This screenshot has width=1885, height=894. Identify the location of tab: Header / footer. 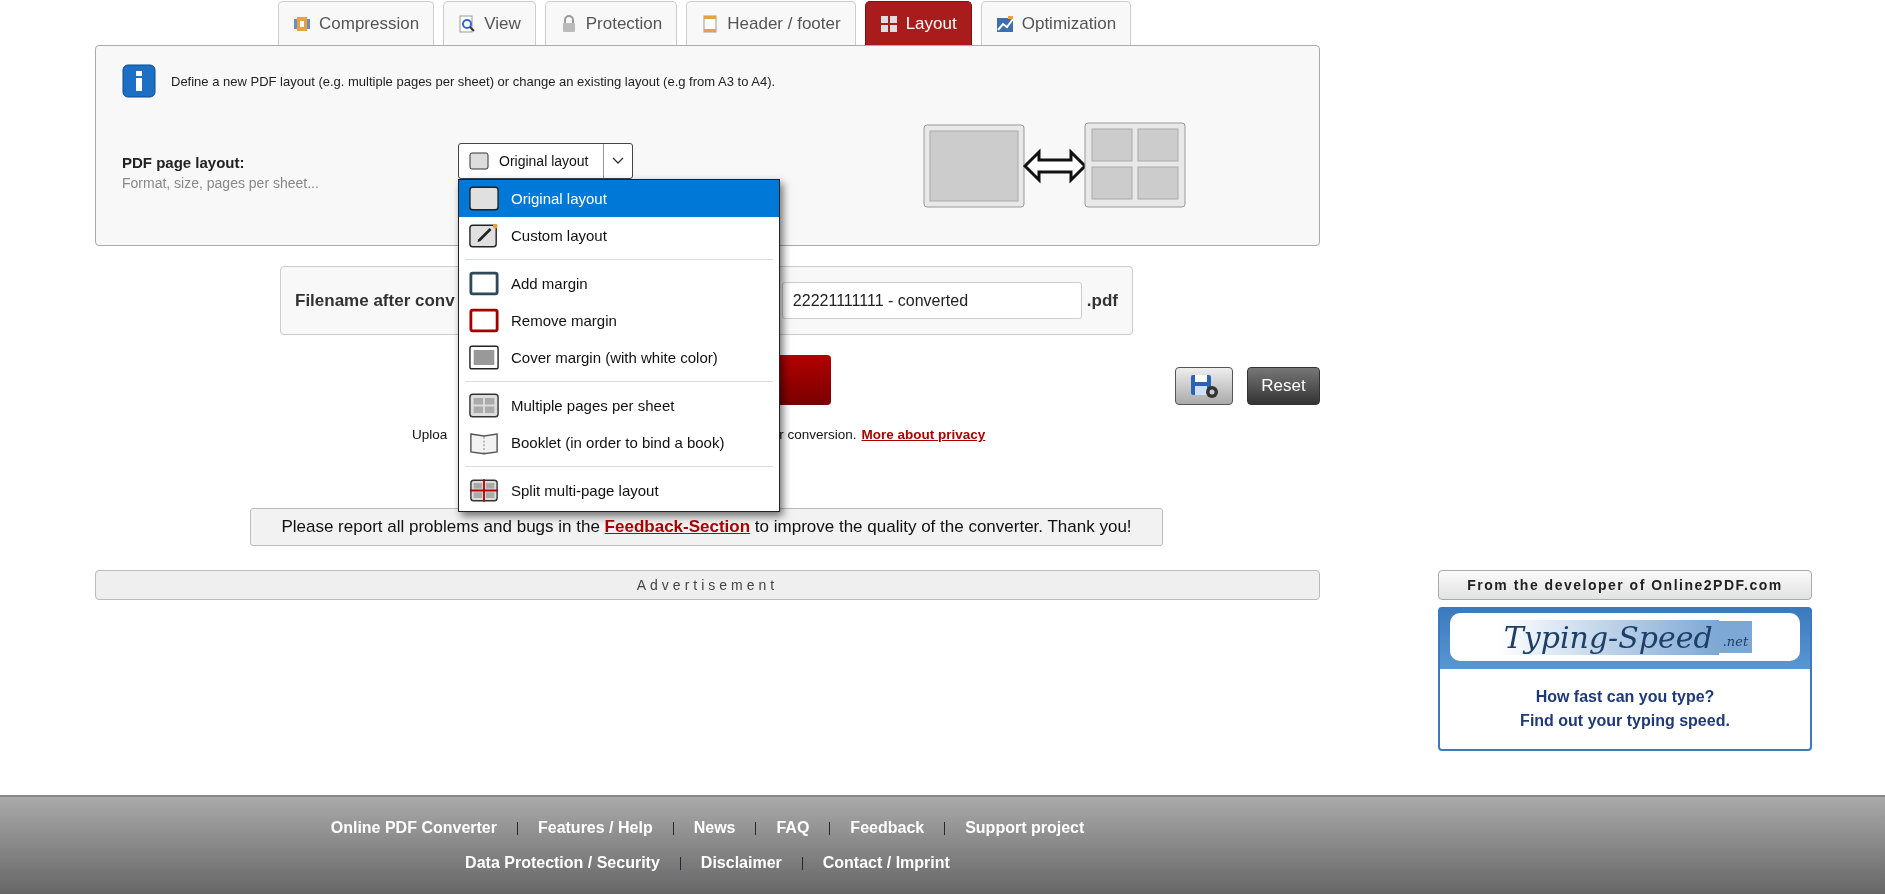
(771, 23).